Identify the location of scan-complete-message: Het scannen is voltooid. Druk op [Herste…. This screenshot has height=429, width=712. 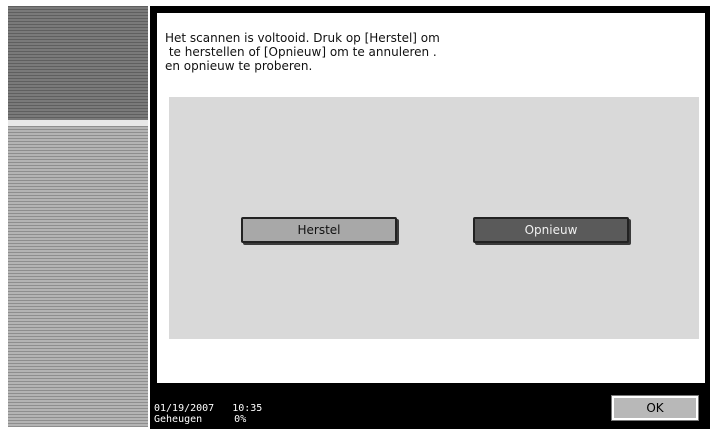
(375, 52).